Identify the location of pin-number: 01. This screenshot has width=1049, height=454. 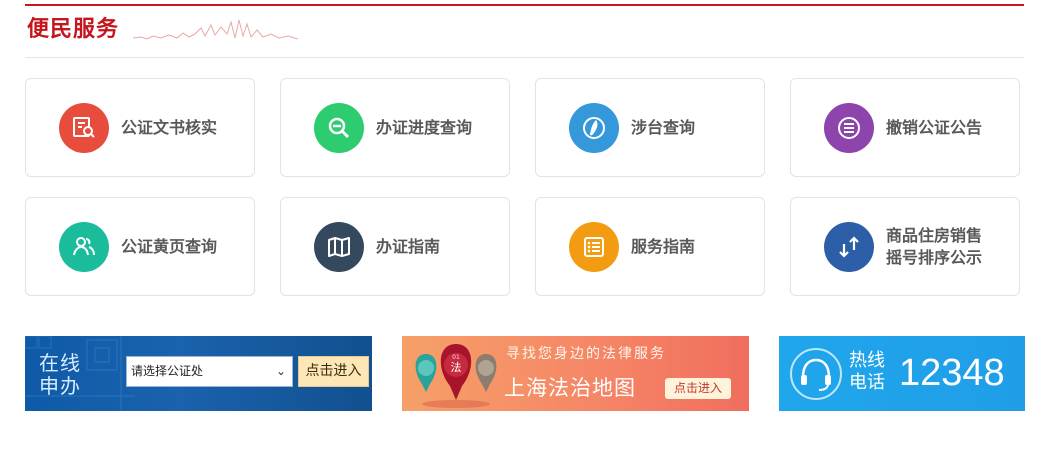
(456, 357).